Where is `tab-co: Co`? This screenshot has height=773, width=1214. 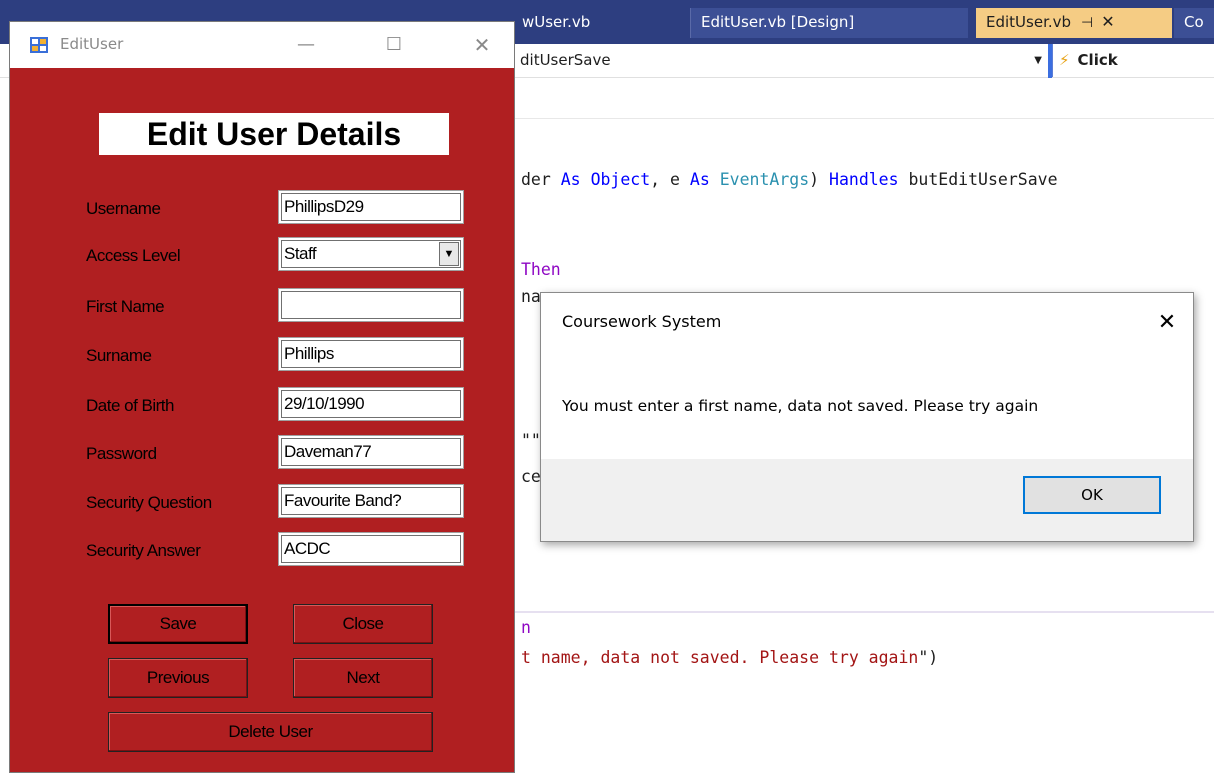
tab-co: Co is located at coordinates (1194, 23).